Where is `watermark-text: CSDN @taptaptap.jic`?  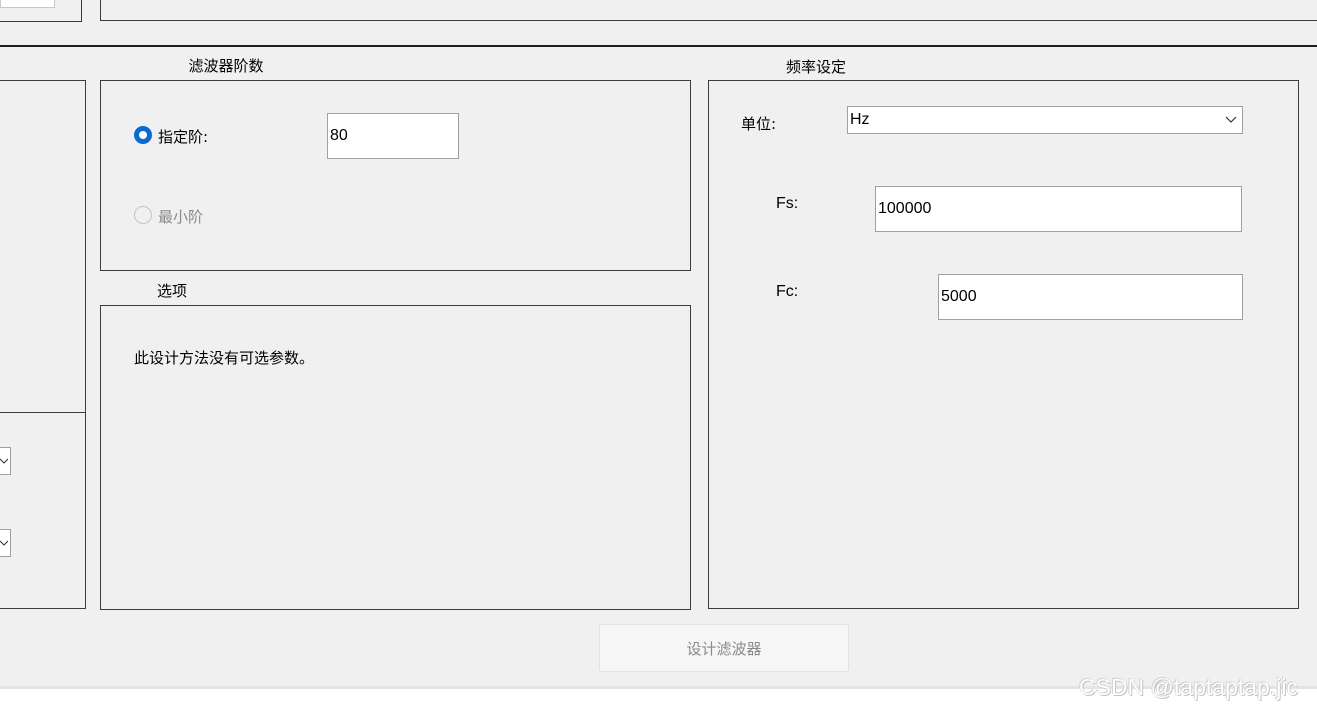 watermark-text: CSDN @taptaptap.jic is located at coordinates (1188, 687).